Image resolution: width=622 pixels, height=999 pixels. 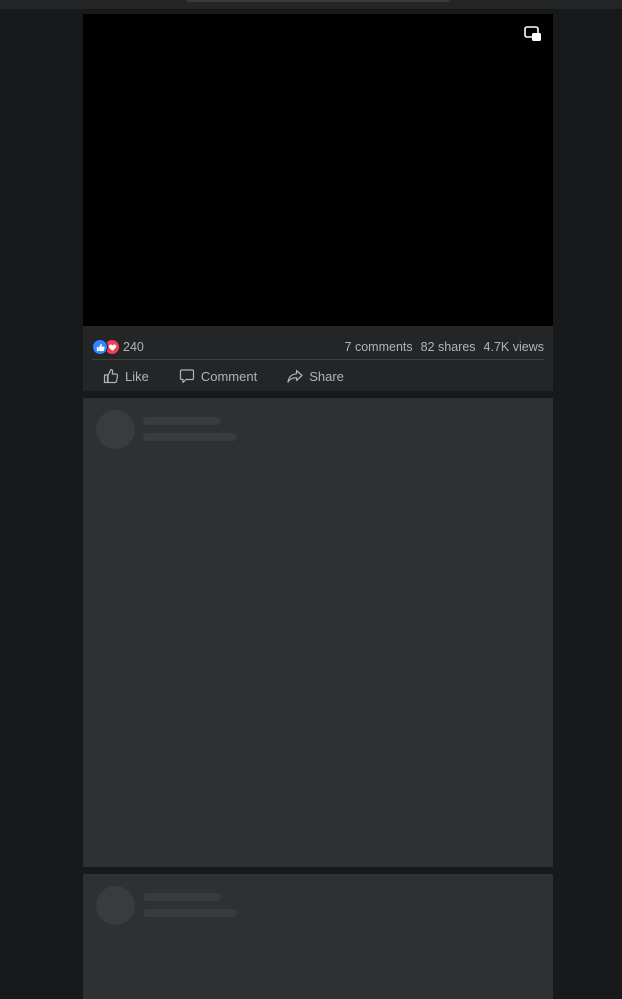 I want to click on share-label: Share, so click(x=326, y=376).